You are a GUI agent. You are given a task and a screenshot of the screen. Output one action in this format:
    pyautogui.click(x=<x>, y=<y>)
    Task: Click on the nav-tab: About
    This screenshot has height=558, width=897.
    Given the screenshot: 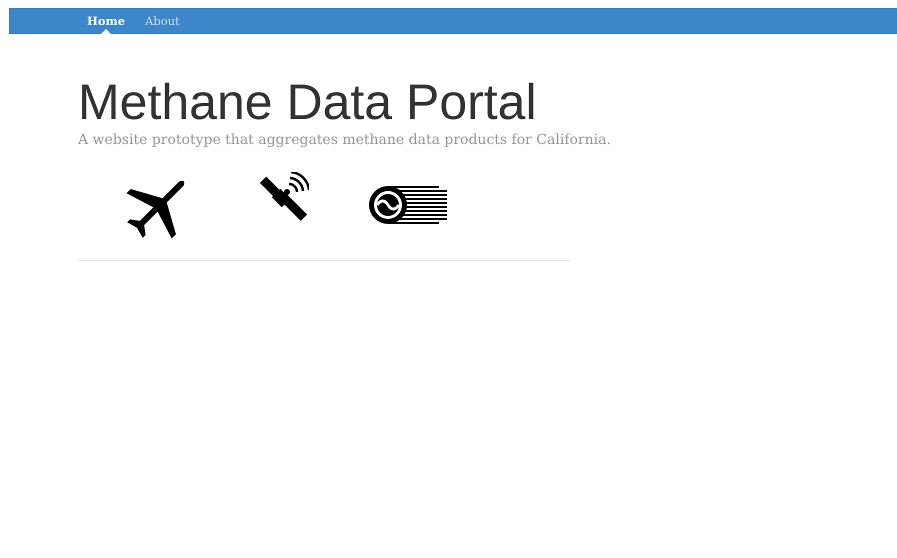 What is the action you would take?
    pyautogui.click(x=162, y=21)
    